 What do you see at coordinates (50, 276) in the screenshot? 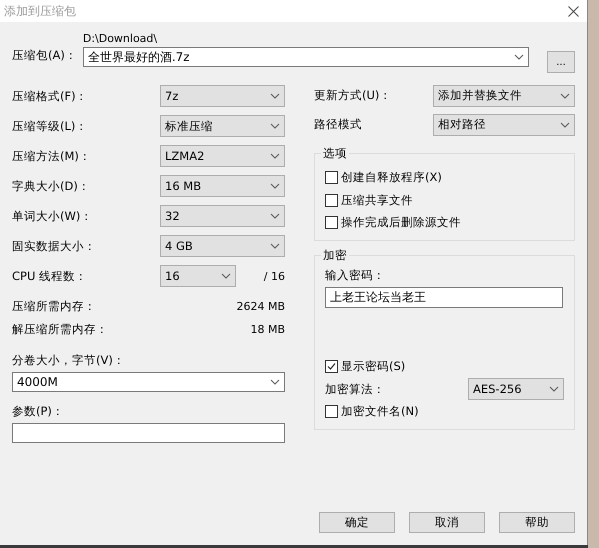
I see `field-label: CPU 线程数：` at bounding box center [50, 276].